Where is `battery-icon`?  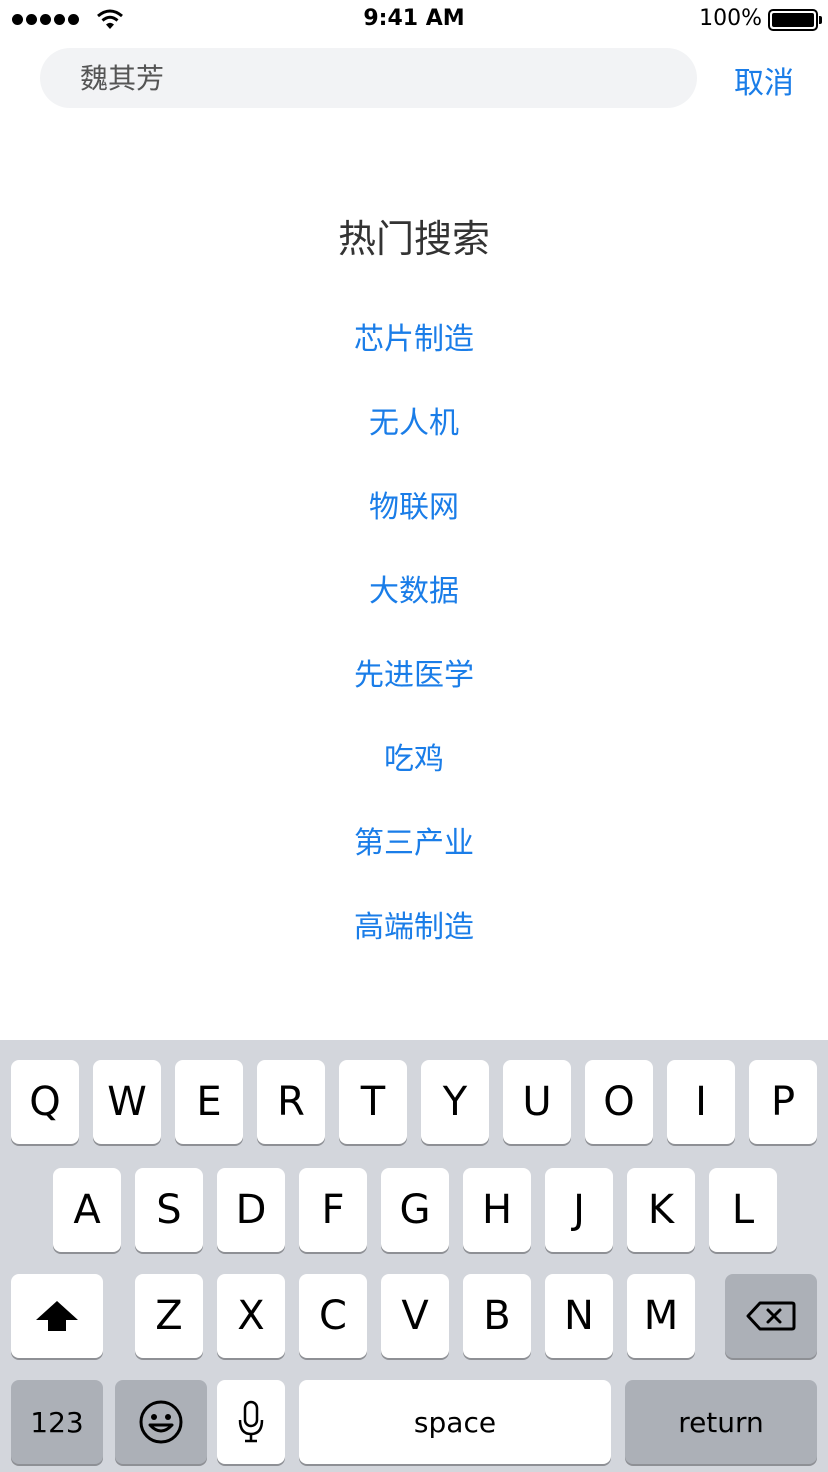
battery-icon is located at coordinates (795, 20).